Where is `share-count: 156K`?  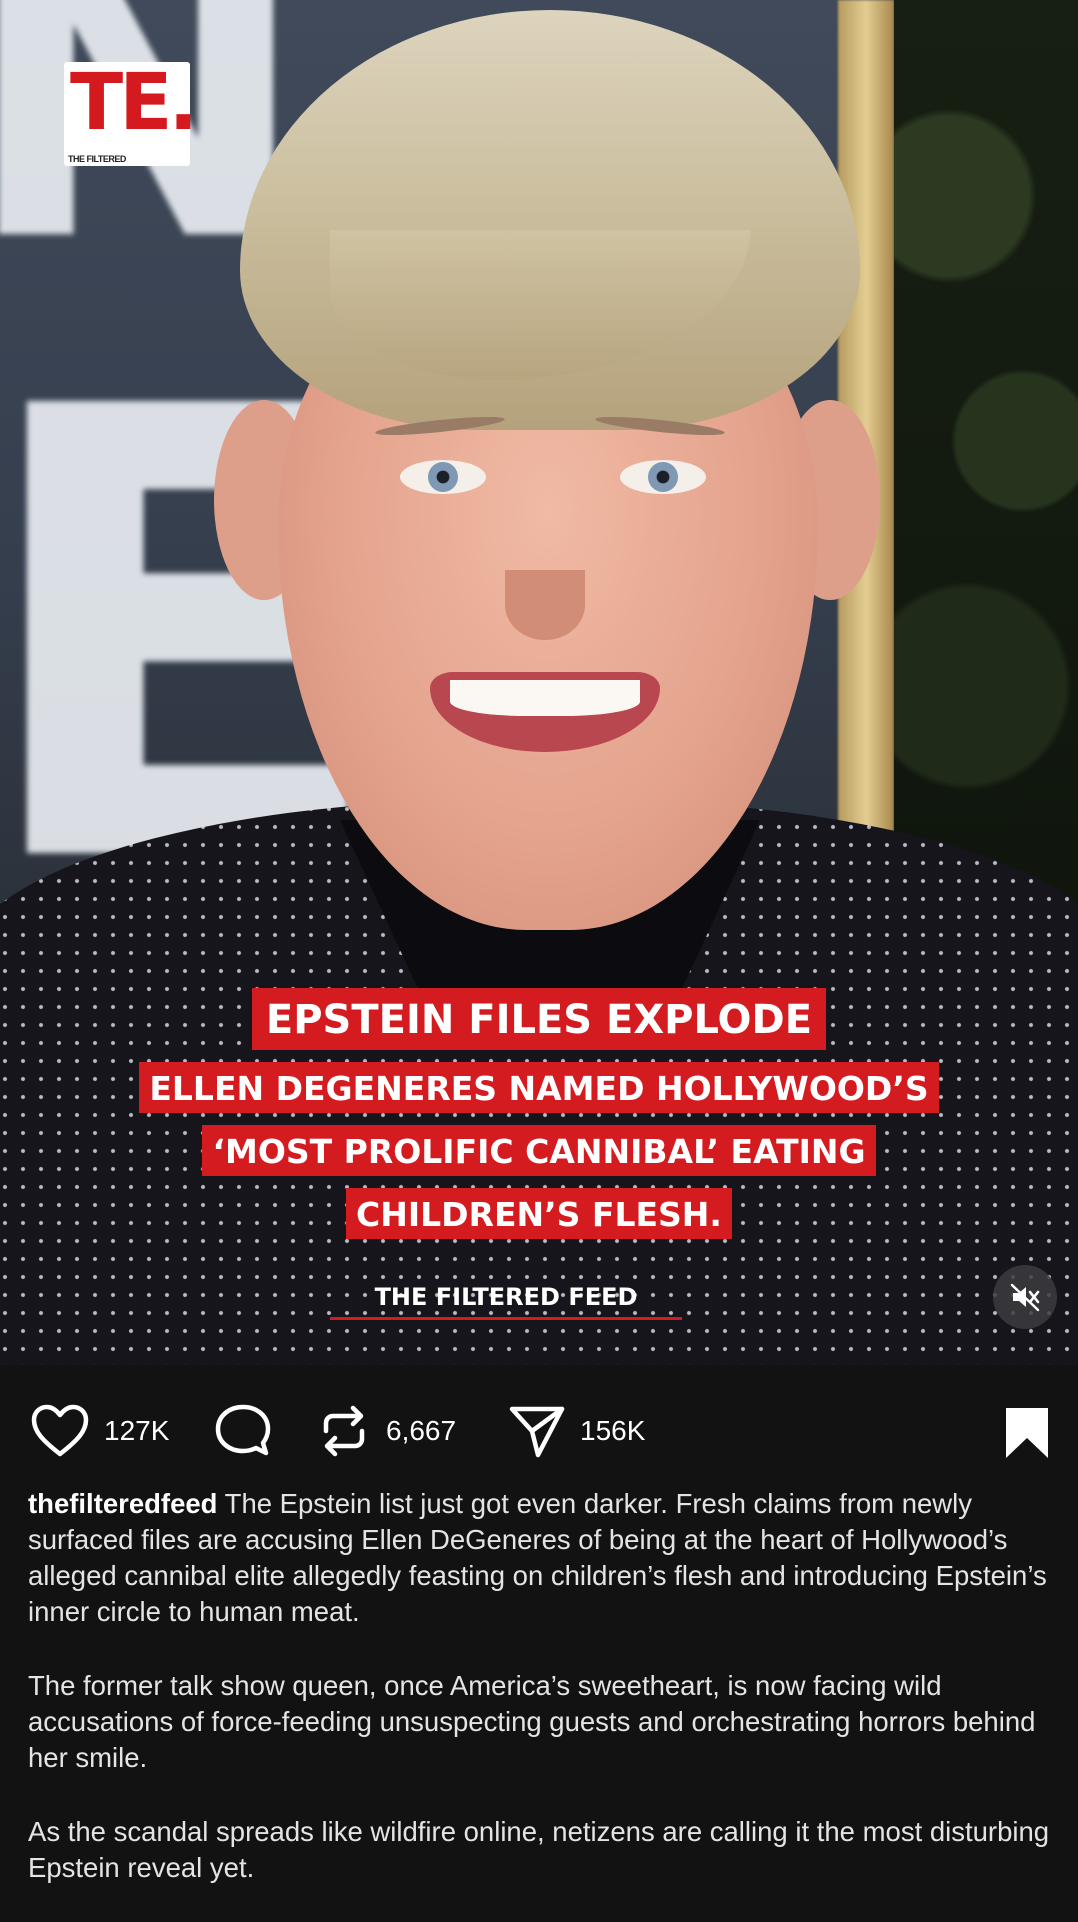 share-count: 156K is located at coordinates (613, 1430).